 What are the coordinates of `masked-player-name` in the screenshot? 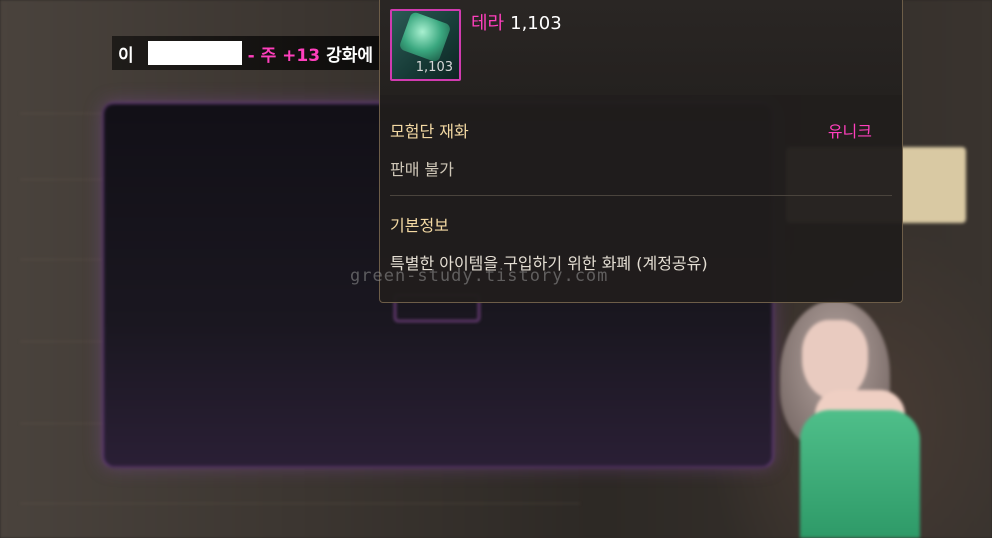 It's located at (194, 53).